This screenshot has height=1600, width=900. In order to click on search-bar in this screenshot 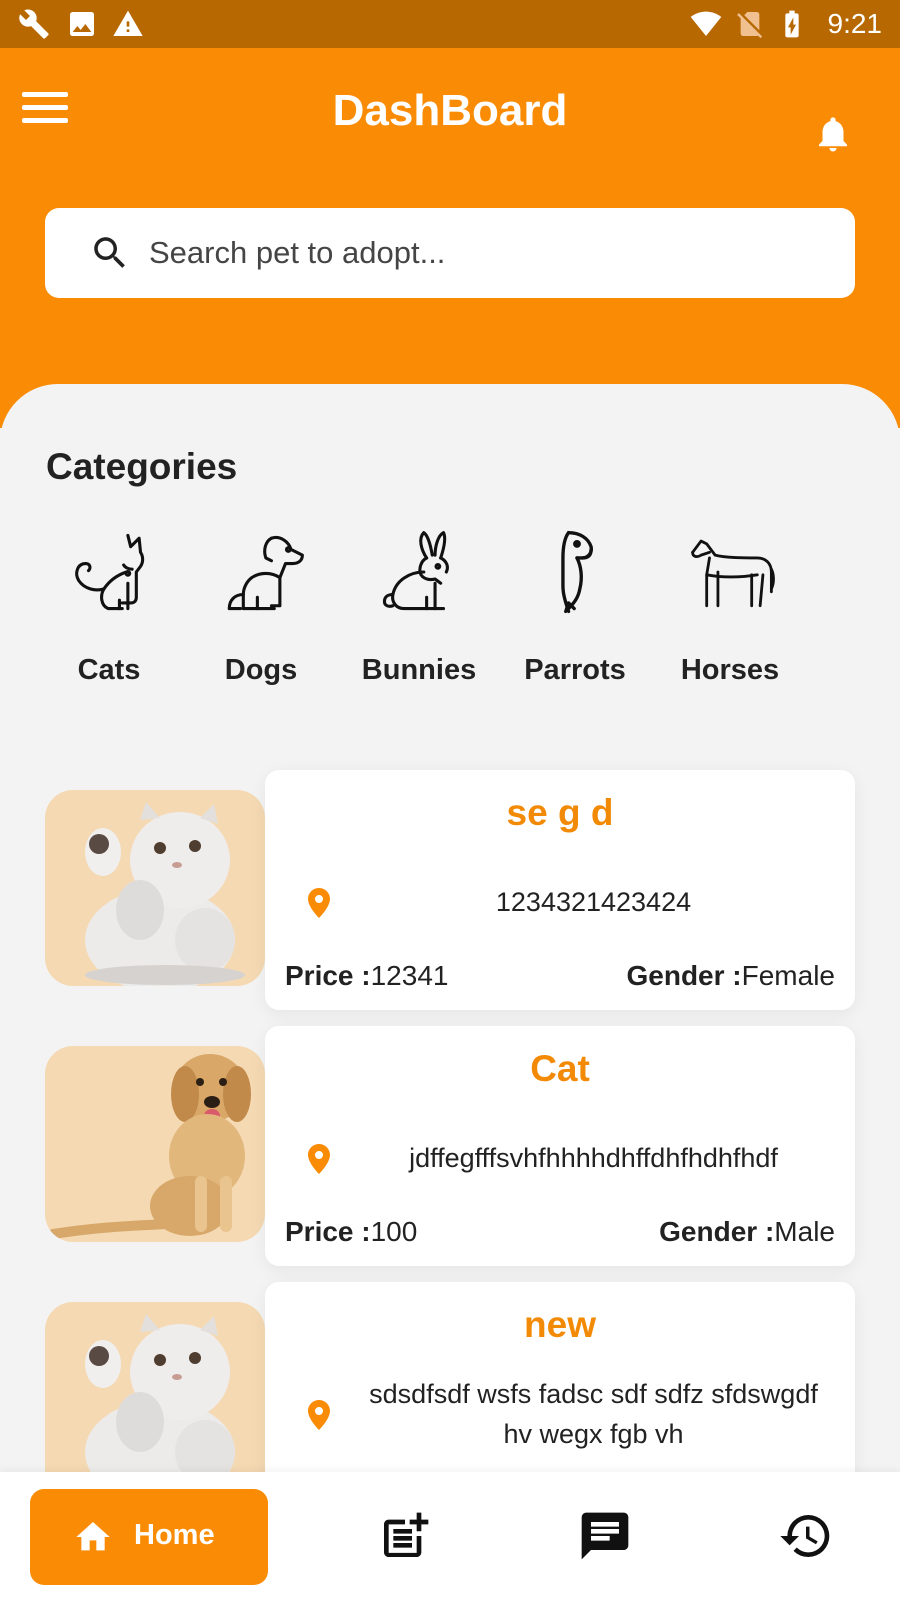, I will do `click(450, 253)`.